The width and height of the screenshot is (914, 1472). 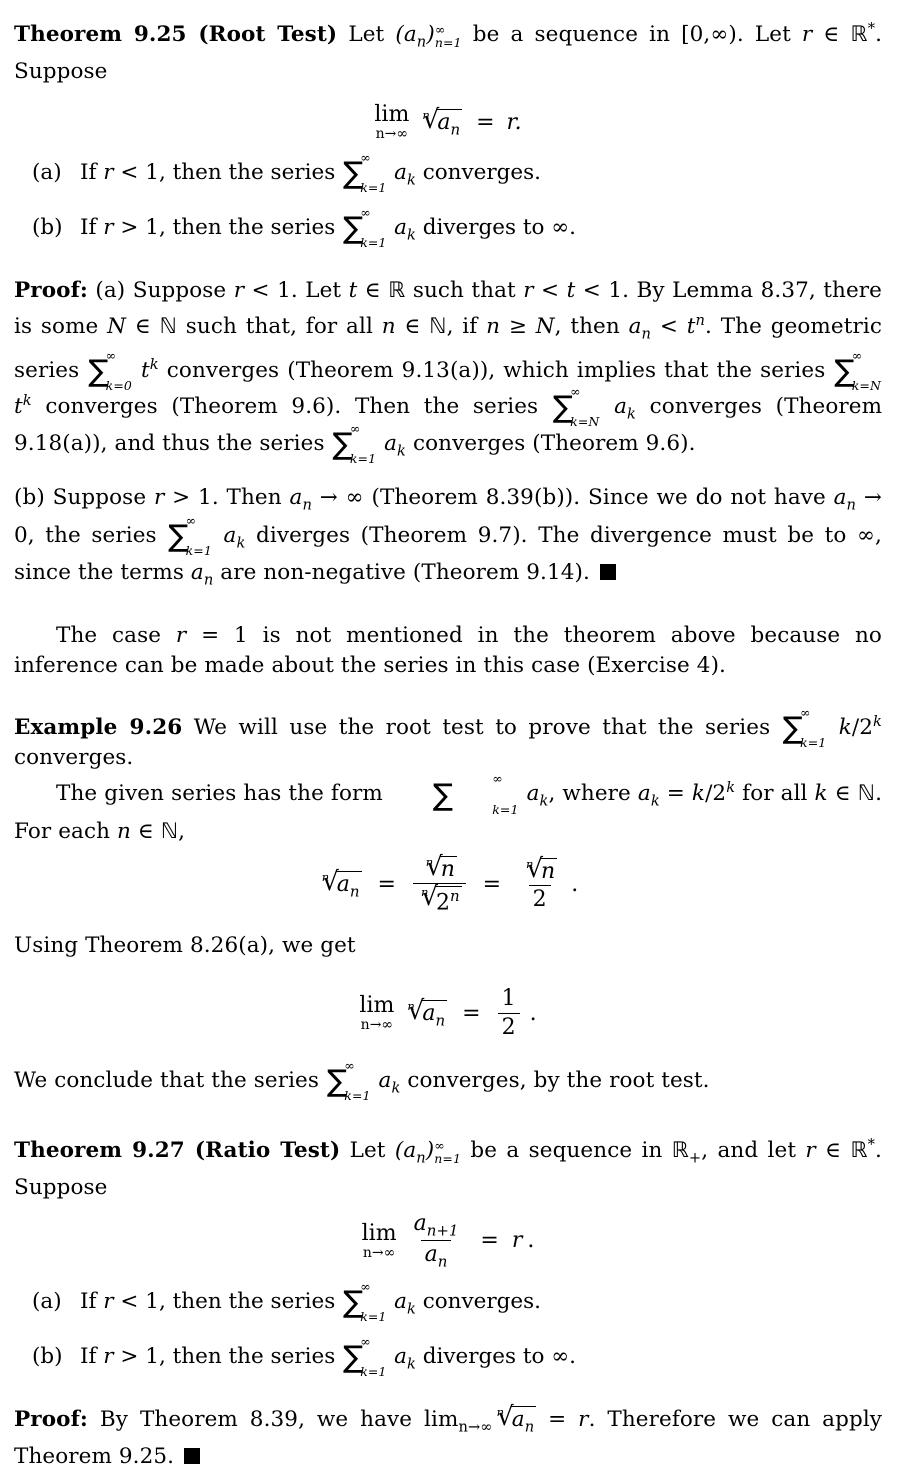 What do you see at coordinates (680, 1150) in the screenshot?
I see `positive-reals-symbol: ℝ` at bounding box center [680, 1150].